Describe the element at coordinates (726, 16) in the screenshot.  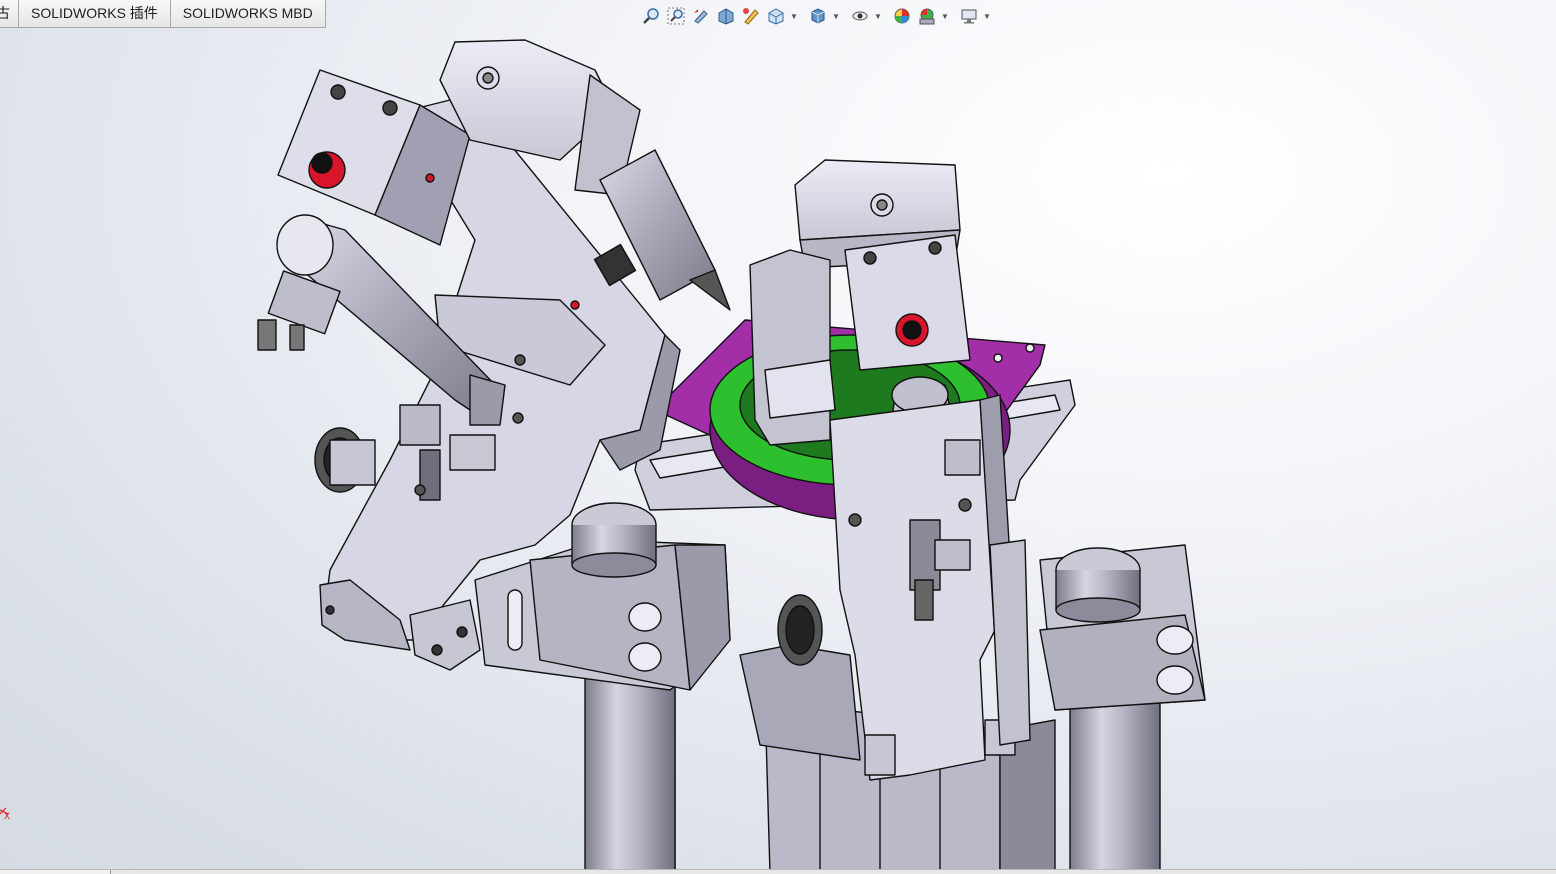
I see `section-view-icon` at that location.